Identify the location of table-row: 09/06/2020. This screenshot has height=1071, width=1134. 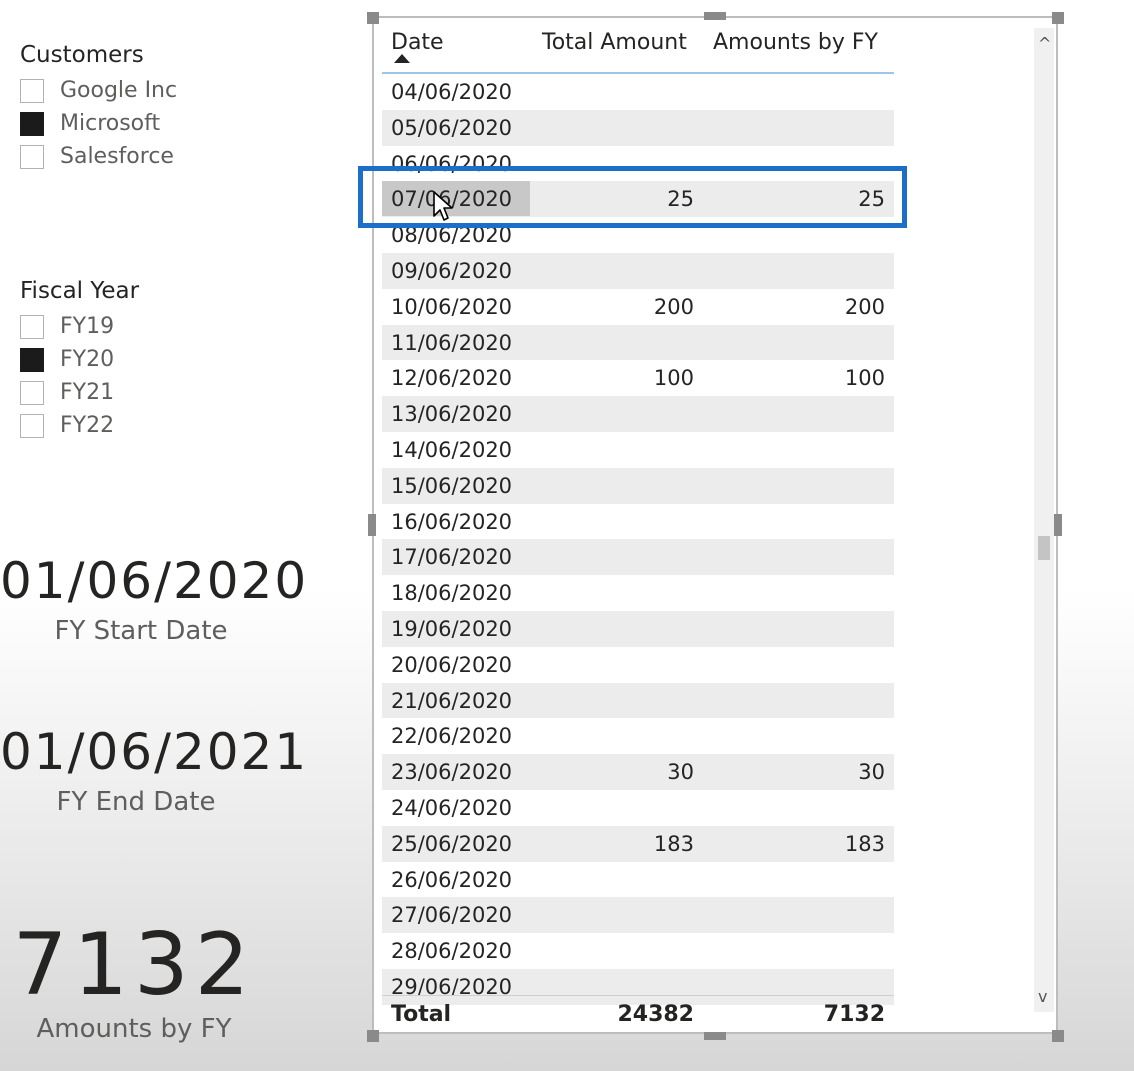
(638, 270).